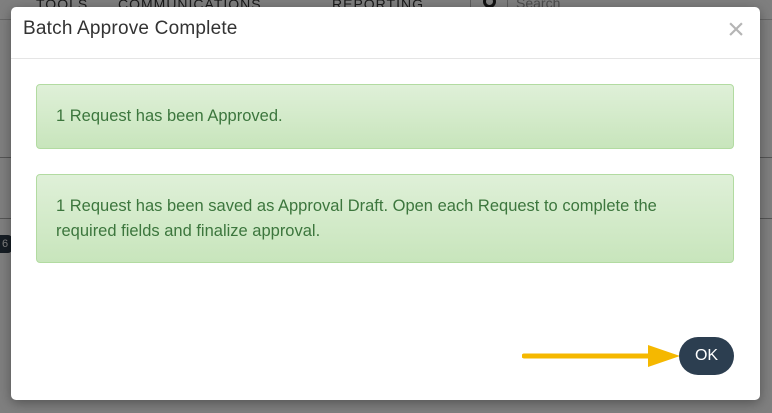  What do you see at coordinates (601, 356) in the screenshot?
I see `arrow-right-icon` at bounding box center [601, 356].